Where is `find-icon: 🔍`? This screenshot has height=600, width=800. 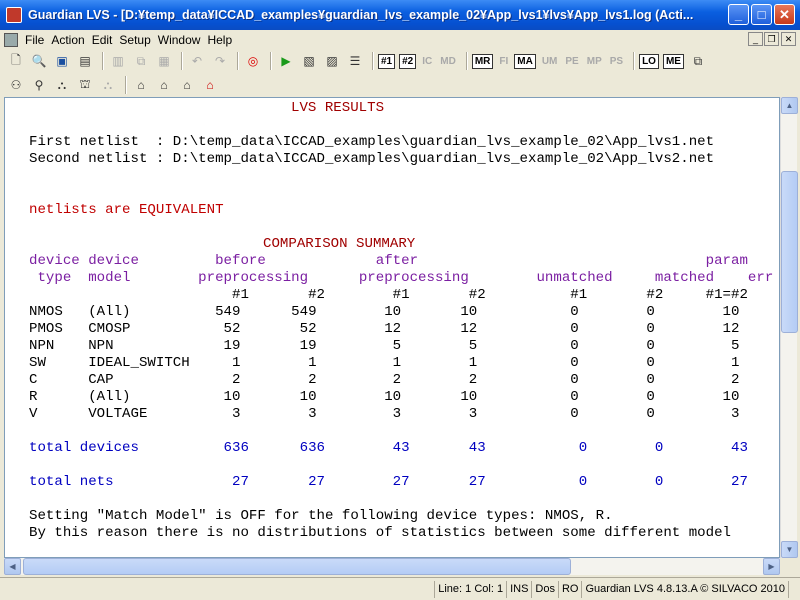 find-icon: 🔍 is located at coordinates (39, 61).